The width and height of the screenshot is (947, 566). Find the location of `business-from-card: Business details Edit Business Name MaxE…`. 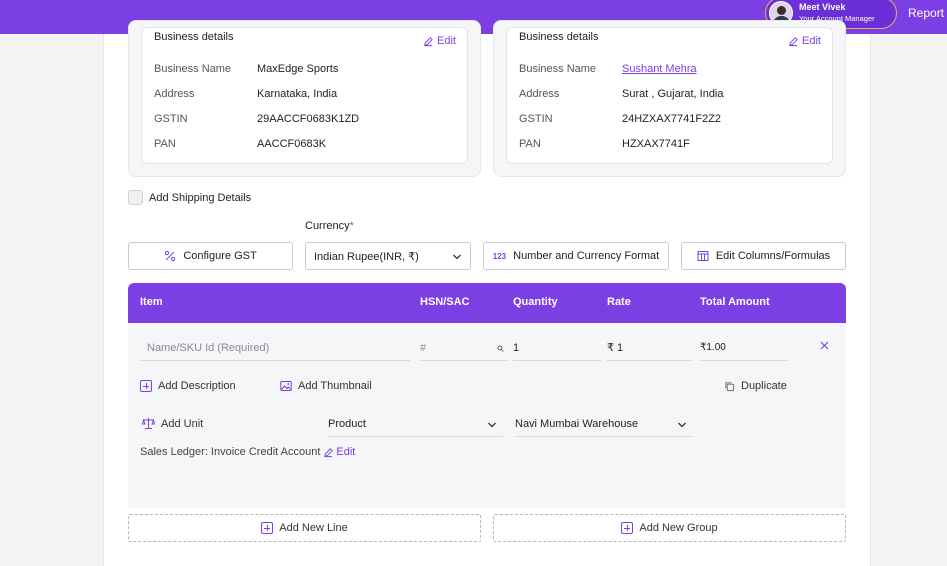

business-from-card: Business details Edit Business Name MaxE… is located at coordinates (304, 95).